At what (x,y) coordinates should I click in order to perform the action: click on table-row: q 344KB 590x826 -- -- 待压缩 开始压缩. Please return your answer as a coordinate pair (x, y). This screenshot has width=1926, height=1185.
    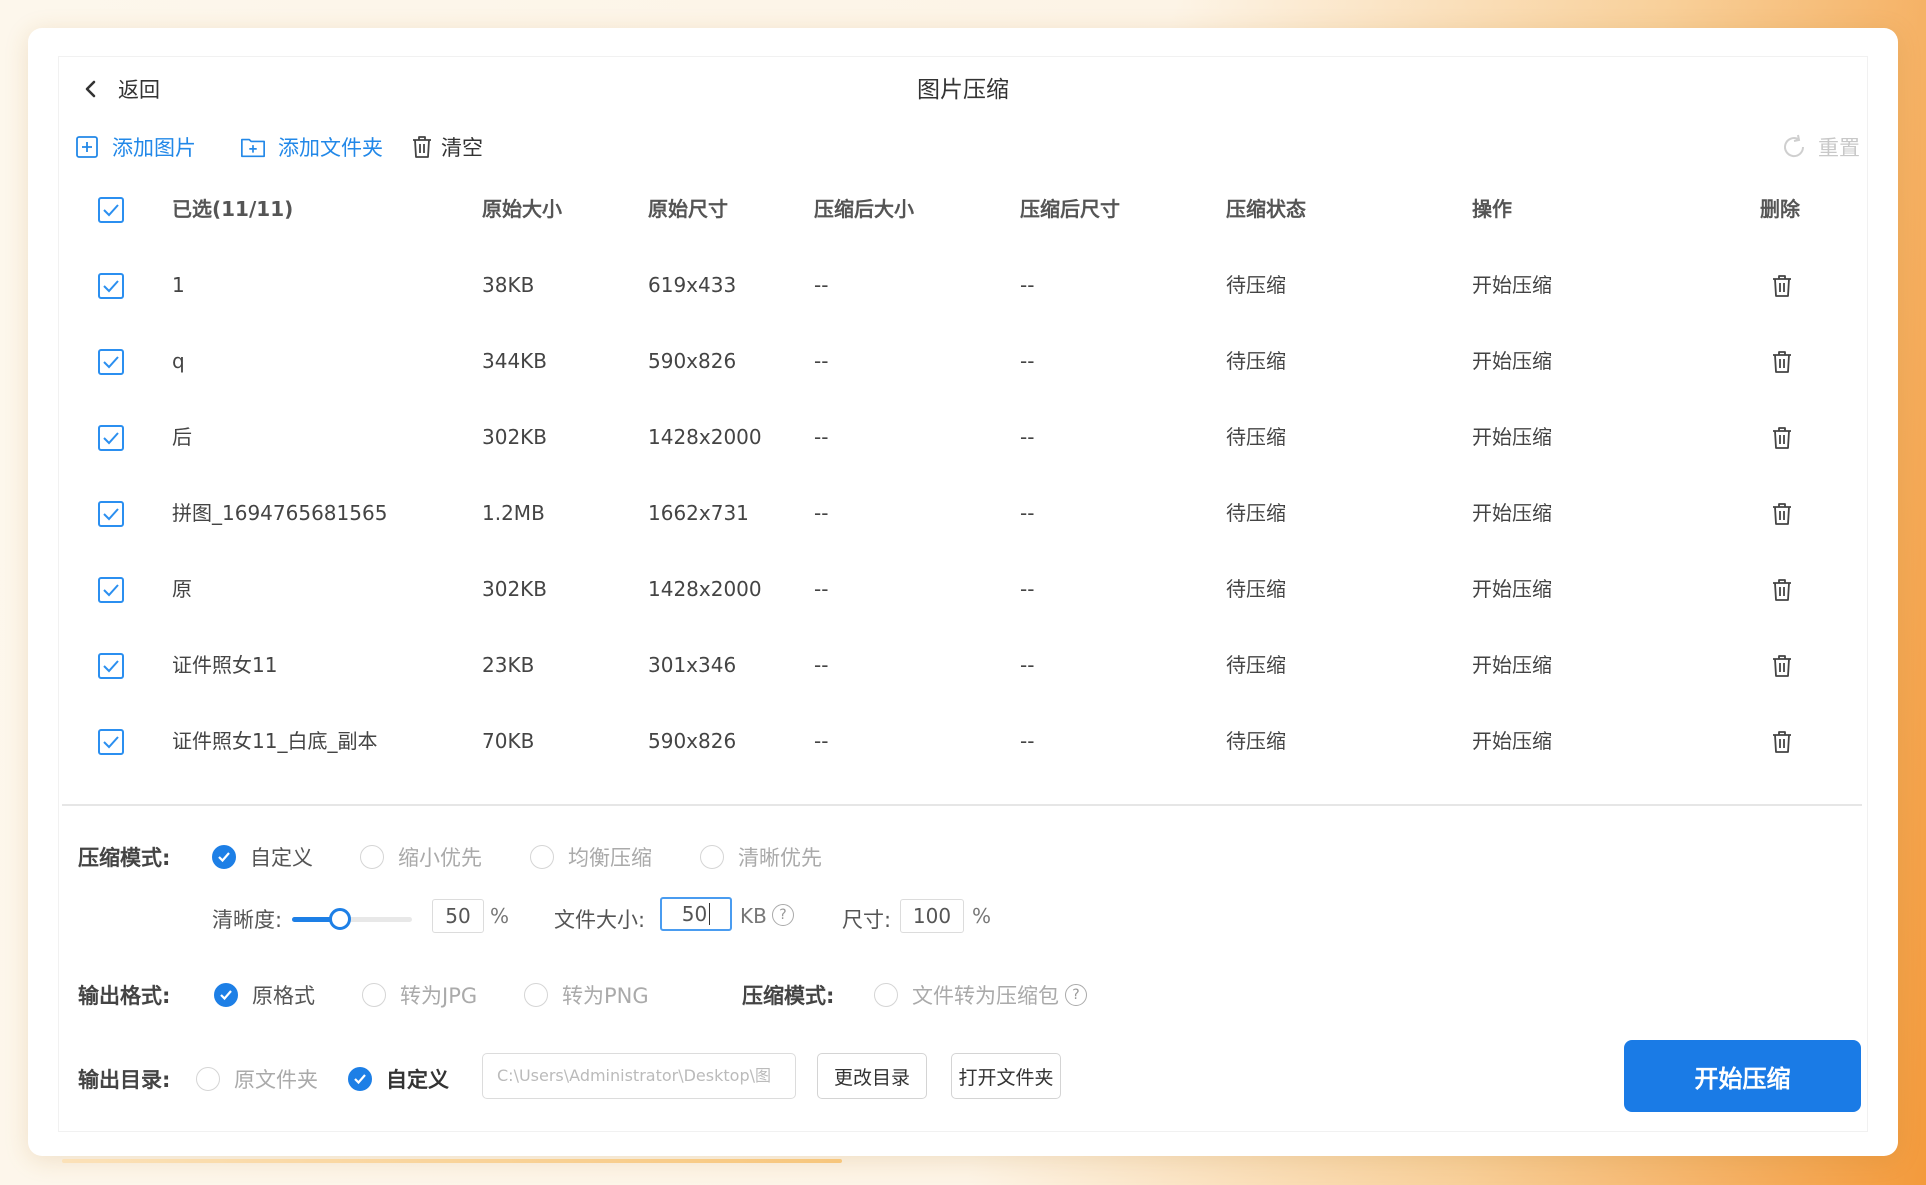
    Looking at the image, I should click on (962, 370).